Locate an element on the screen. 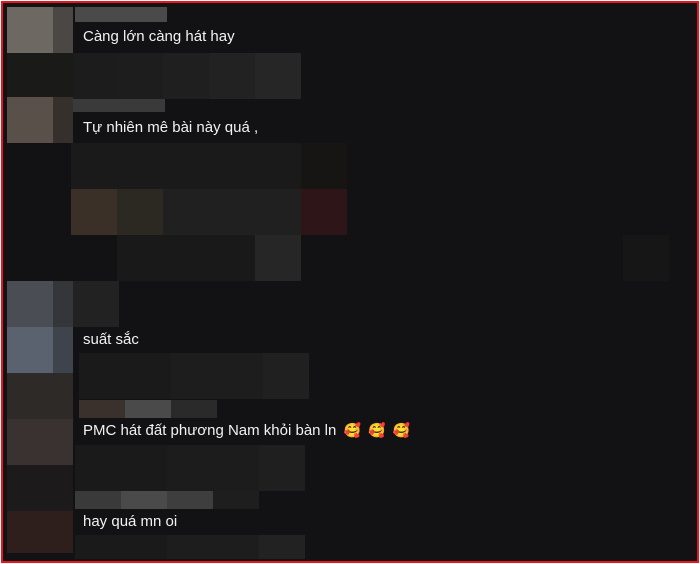  comment-body: PMC hát đất phương Nam khỏi bàn ln is located at coordinates (210, 430).